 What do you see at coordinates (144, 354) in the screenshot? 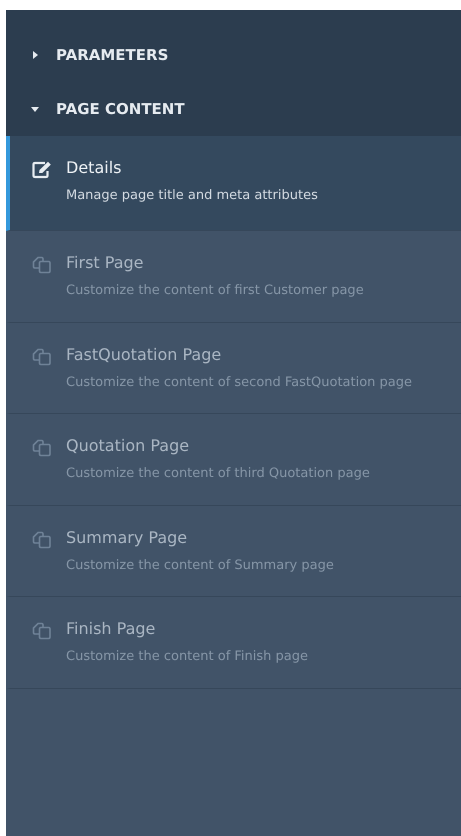
I see `item-title: FastQuotation Page` at bounding box center [144, 354].